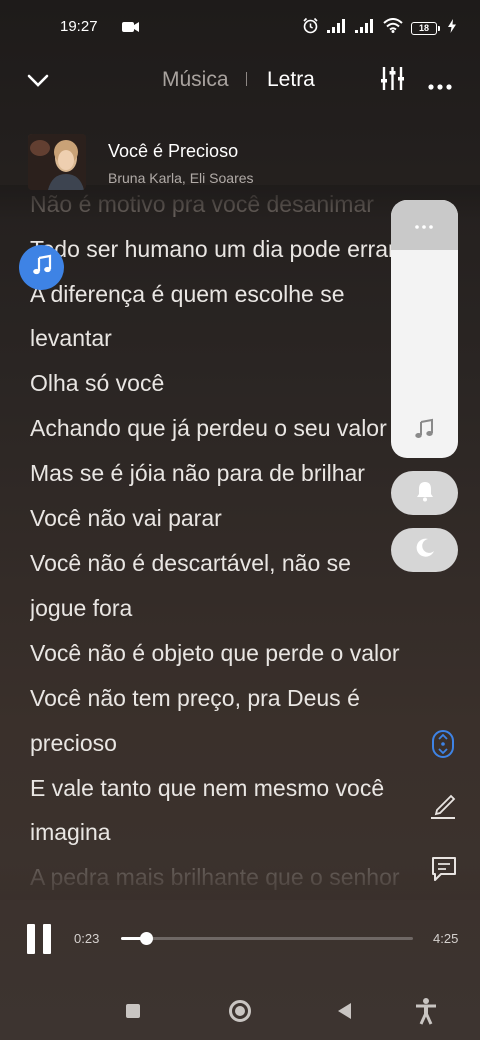 The width and height of the screenshot is (480, 1040). Describe the element at coordinates (195, 698) in the screenshot. I see `lyric-line: Você não tem preço, pra Deus é` at that location.